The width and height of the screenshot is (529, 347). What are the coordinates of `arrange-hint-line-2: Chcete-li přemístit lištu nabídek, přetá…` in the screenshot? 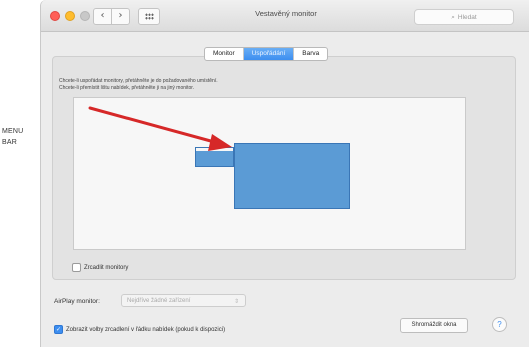 It's located at (127, 88).